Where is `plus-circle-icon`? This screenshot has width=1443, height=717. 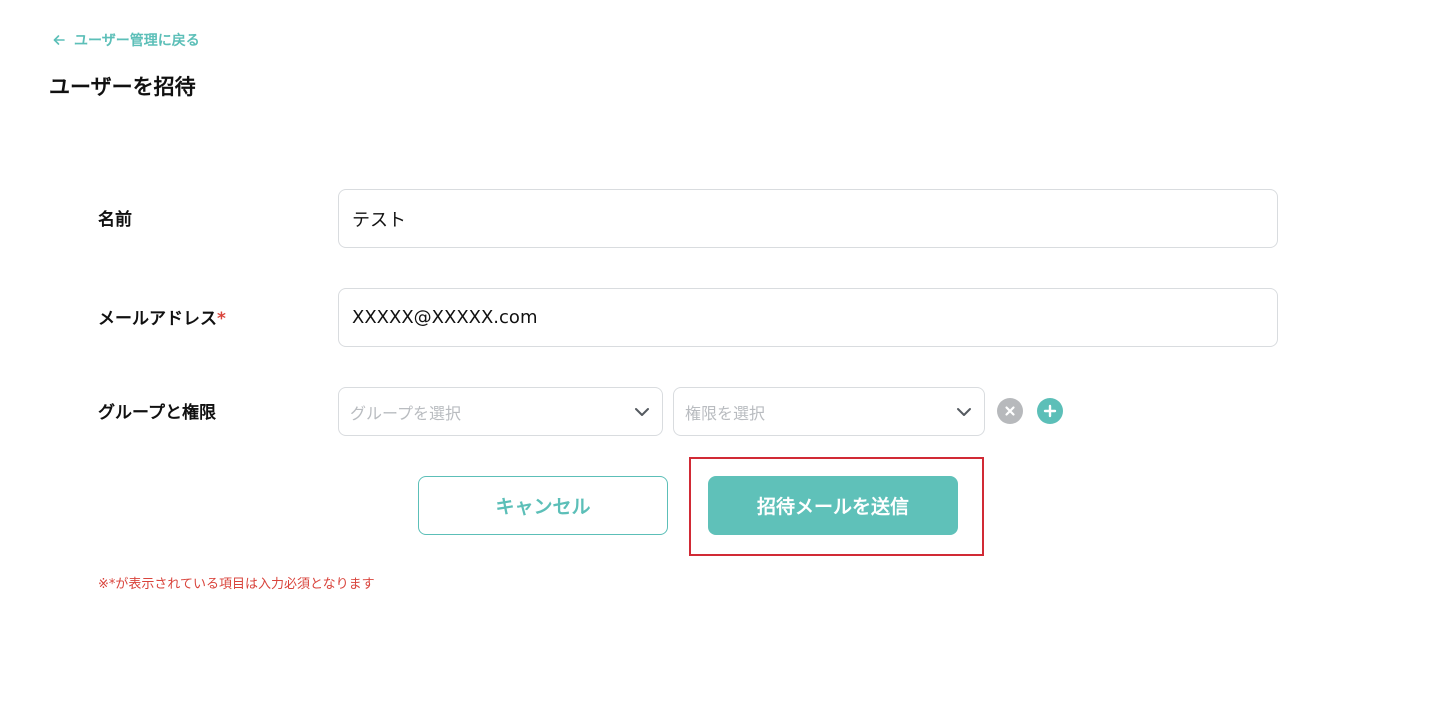
plus-circle-icon is located at coordinates (1050, 411).